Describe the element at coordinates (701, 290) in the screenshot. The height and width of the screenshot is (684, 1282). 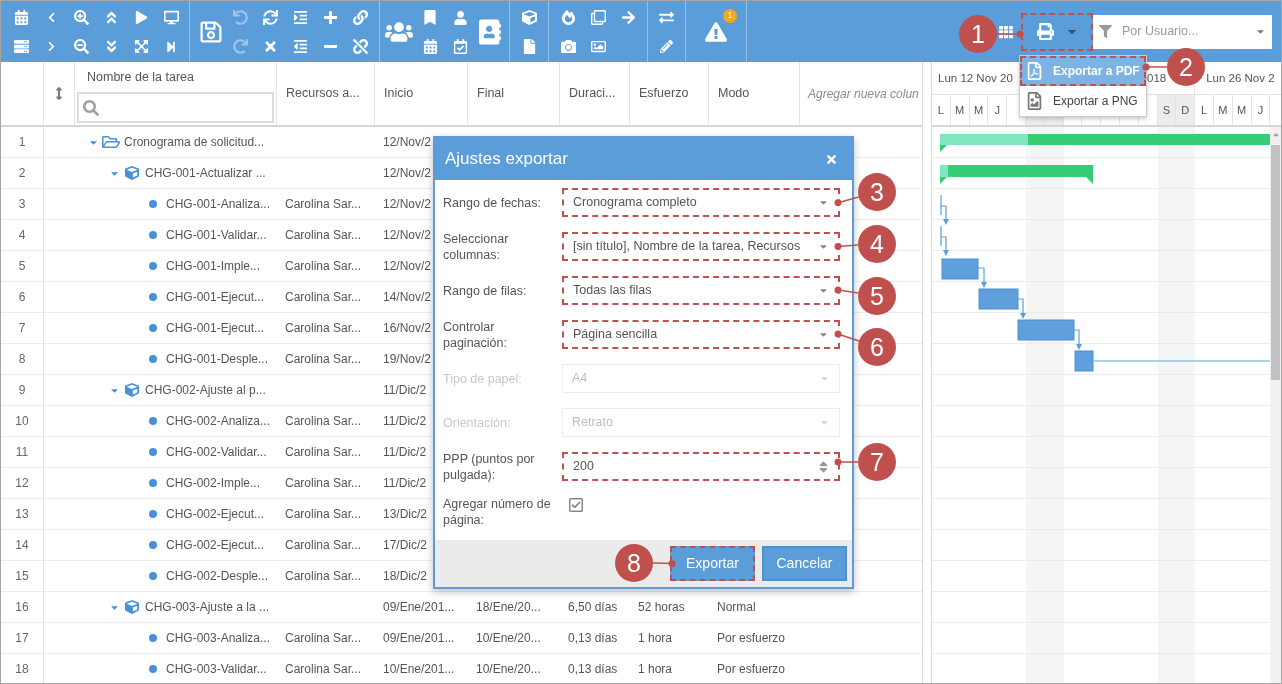
I see `dropdown-field: Todas las filas` at that location.